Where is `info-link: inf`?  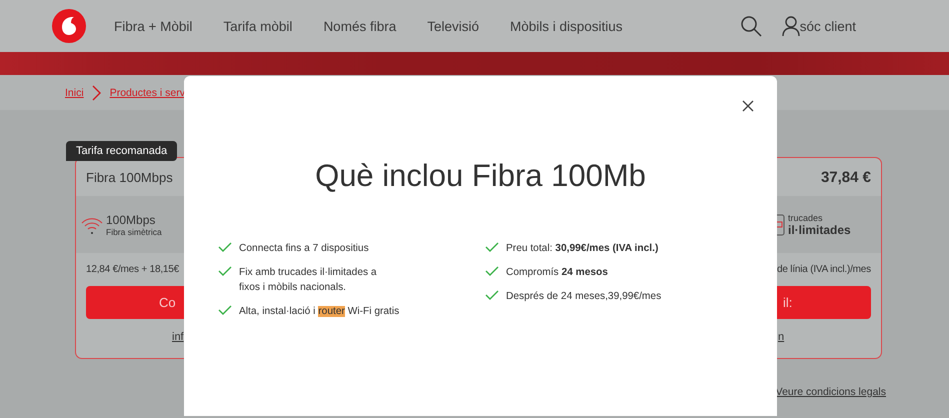 info-link: inf is located at coordinates (178, 337).